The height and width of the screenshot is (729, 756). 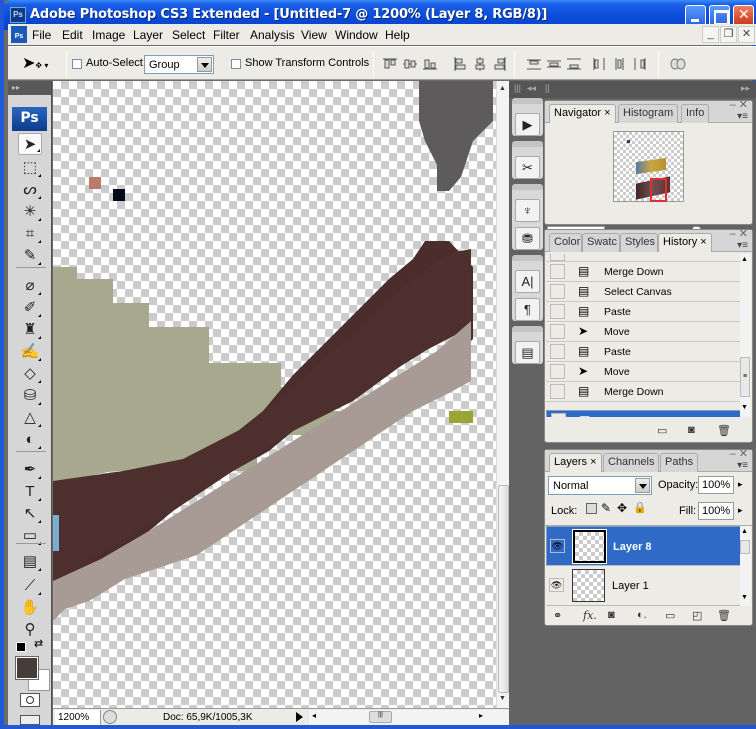 What do you see at coordinates (430, 64) in the screenshot?
I see `align-bottom-edges-icon` at bounding box center [430, 64].